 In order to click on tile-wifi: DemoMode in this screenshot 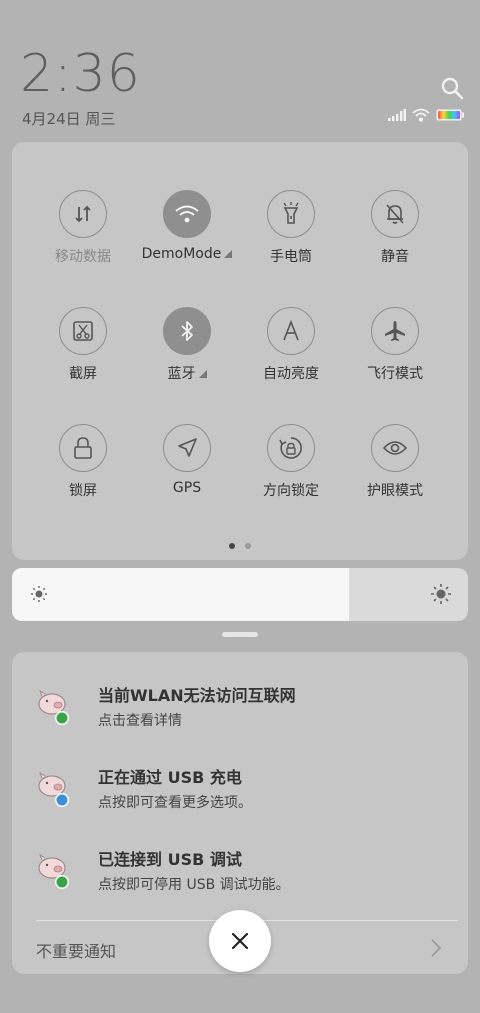, I will do `click(187, 240)`.